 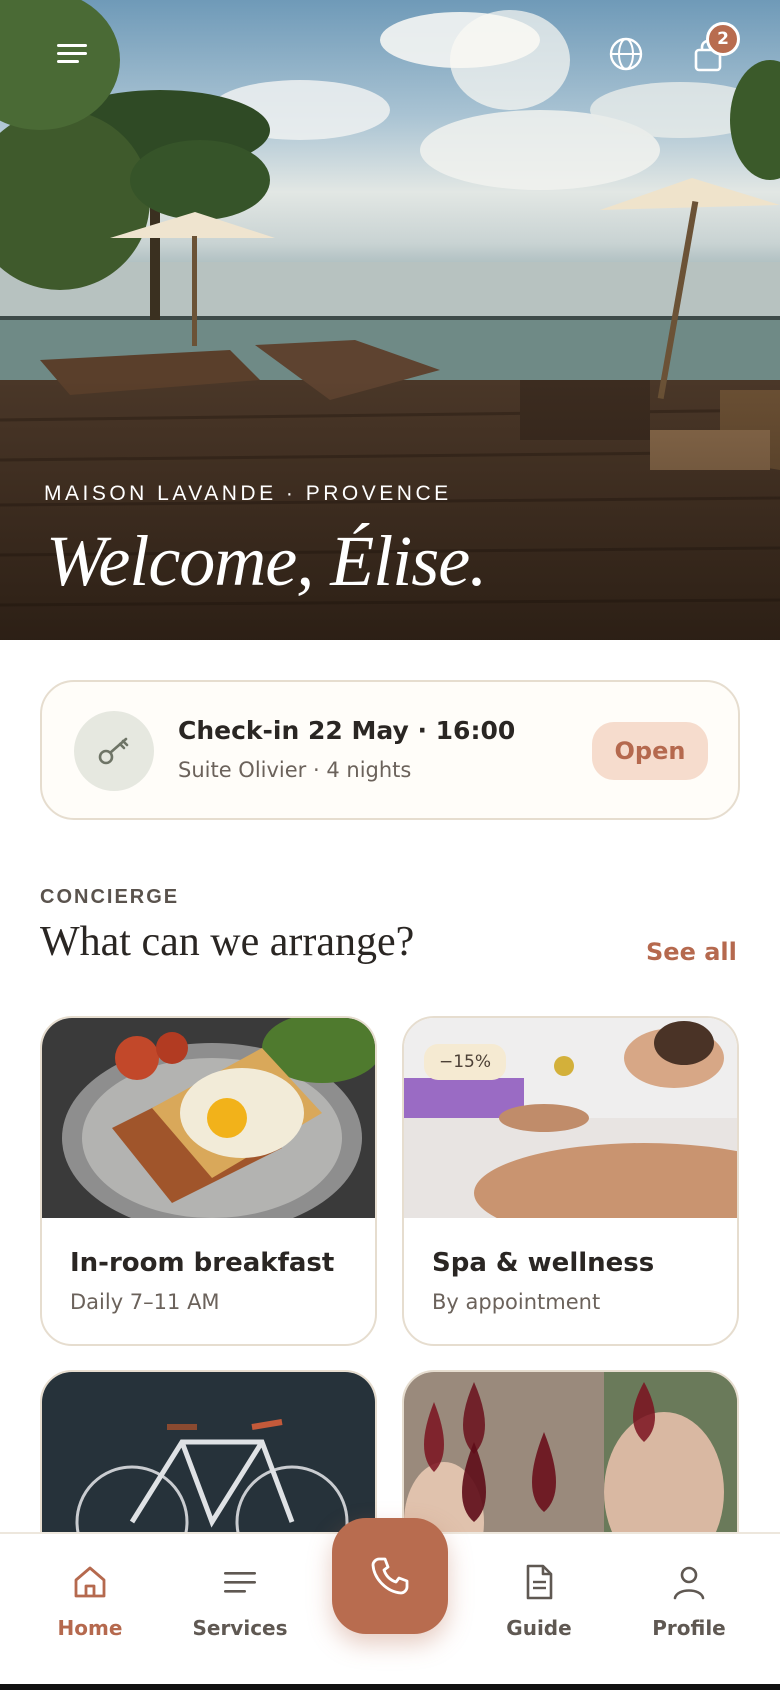 What do you see at coordinates (689, 1612) in the screenshot?
I see `nav-item-profile: Profile` at bounding box center [689, 1612].